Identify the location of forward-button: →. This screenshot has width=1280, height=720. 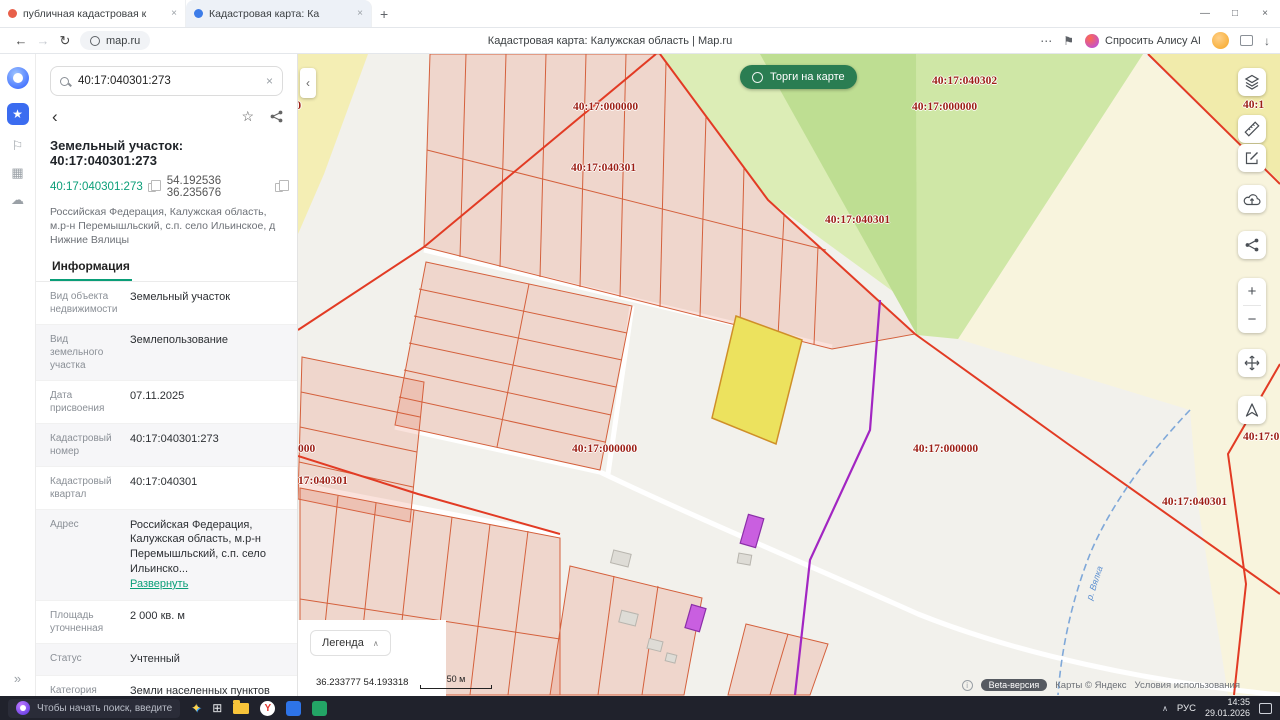
(43, 40).